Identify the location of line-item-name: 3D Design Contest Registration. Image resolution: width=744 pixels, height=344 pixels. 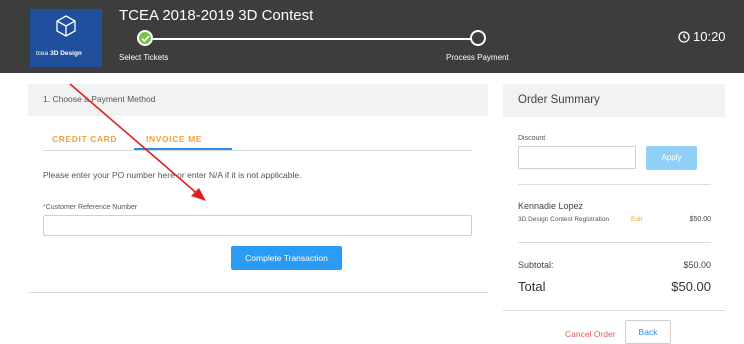
(564, 219).